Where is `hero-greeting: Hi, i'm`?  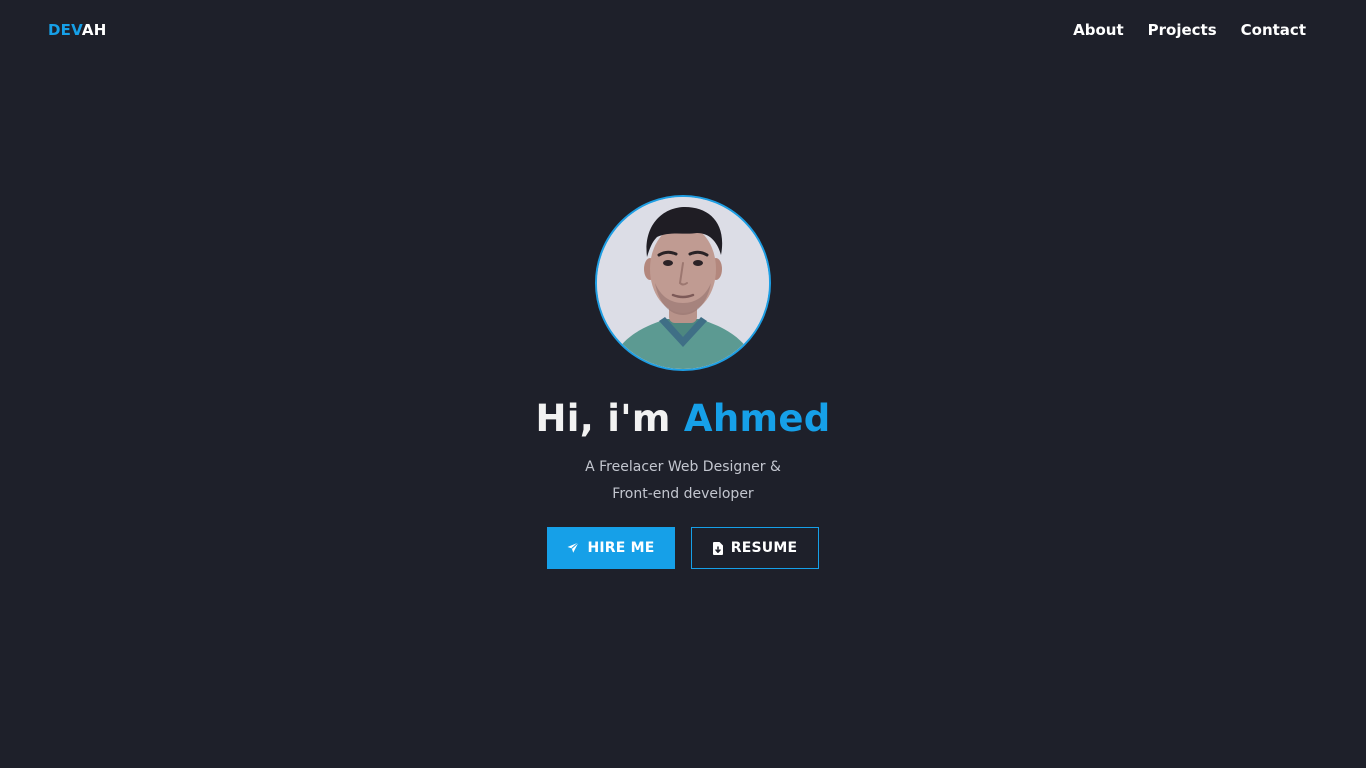 hero-greeting: Hi, i'm is located at coordinates (603, 418).